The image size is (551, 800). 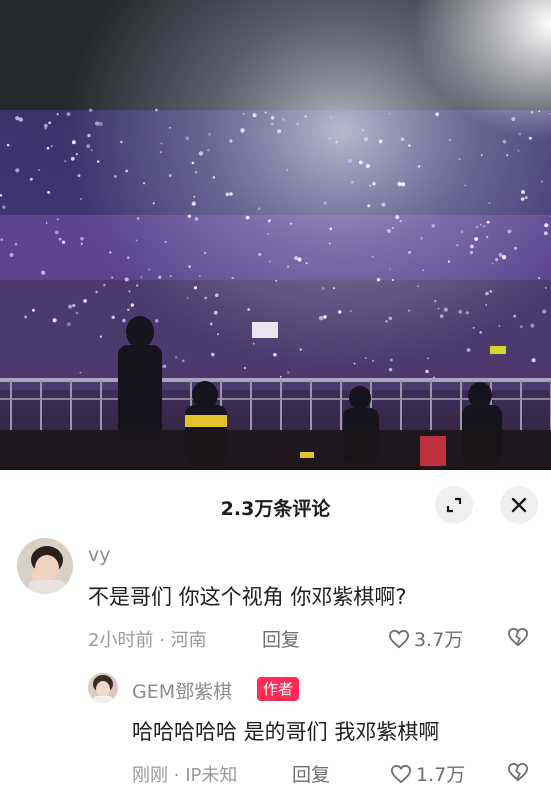 I want to click on comment-time: 2小时前, so click(x=121, y=640).